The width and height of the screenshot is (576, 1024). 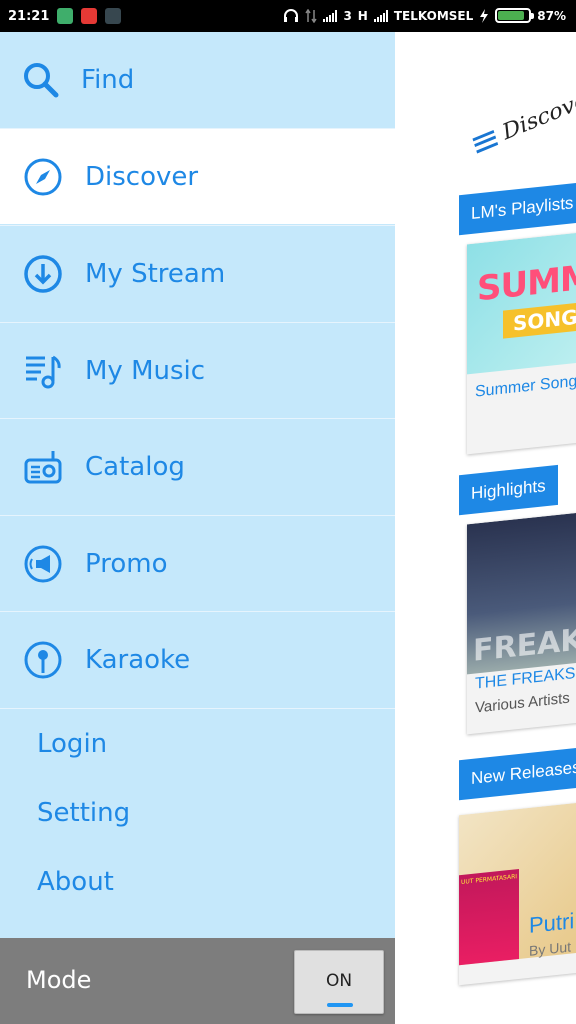 What do you see at coordinates (433, 15) in the screenshot?
I see `carrier-name: TELKOMSEL` at bounding box center [433, 15].